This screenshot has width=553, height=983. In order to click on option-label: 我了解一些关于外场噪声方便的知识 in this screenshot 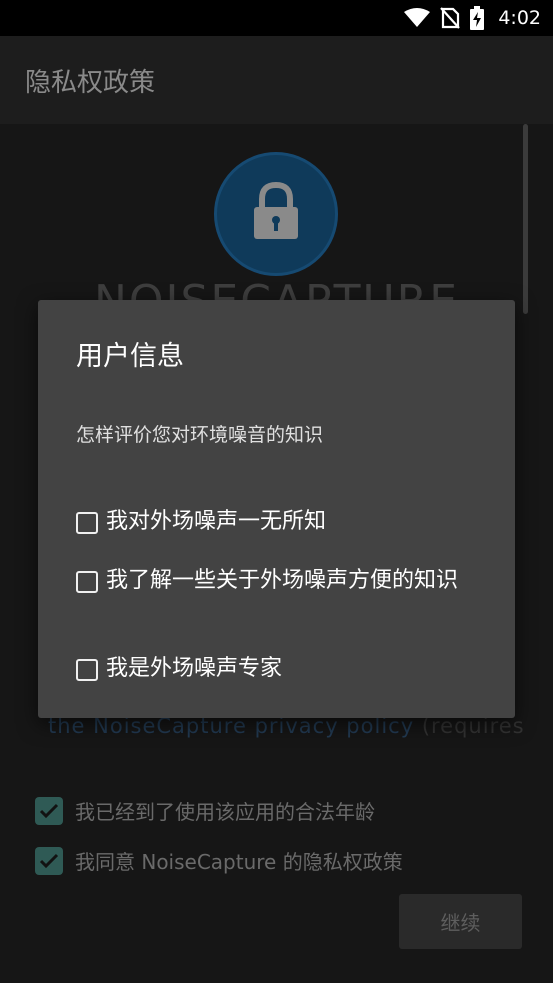, I will do `click(282, 580)`.